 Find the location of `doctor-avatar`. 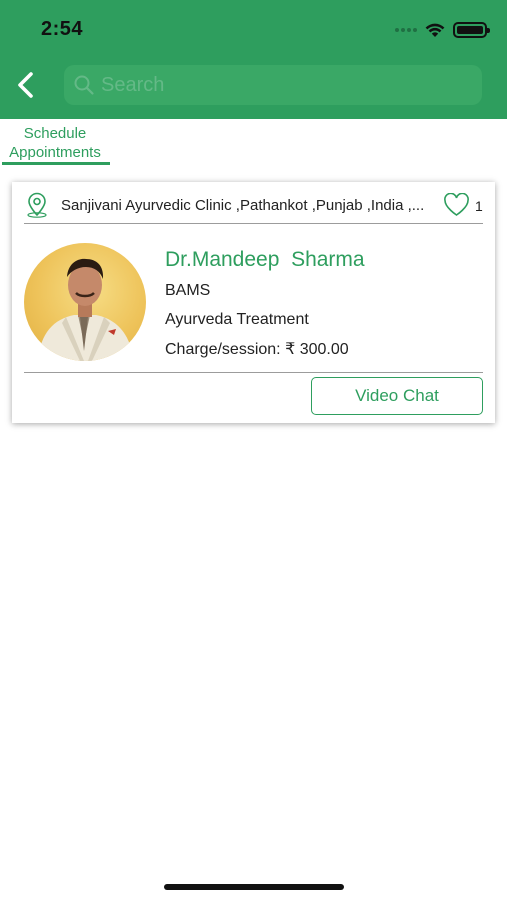

doctor-avatar is located at coordinates (85, 302).